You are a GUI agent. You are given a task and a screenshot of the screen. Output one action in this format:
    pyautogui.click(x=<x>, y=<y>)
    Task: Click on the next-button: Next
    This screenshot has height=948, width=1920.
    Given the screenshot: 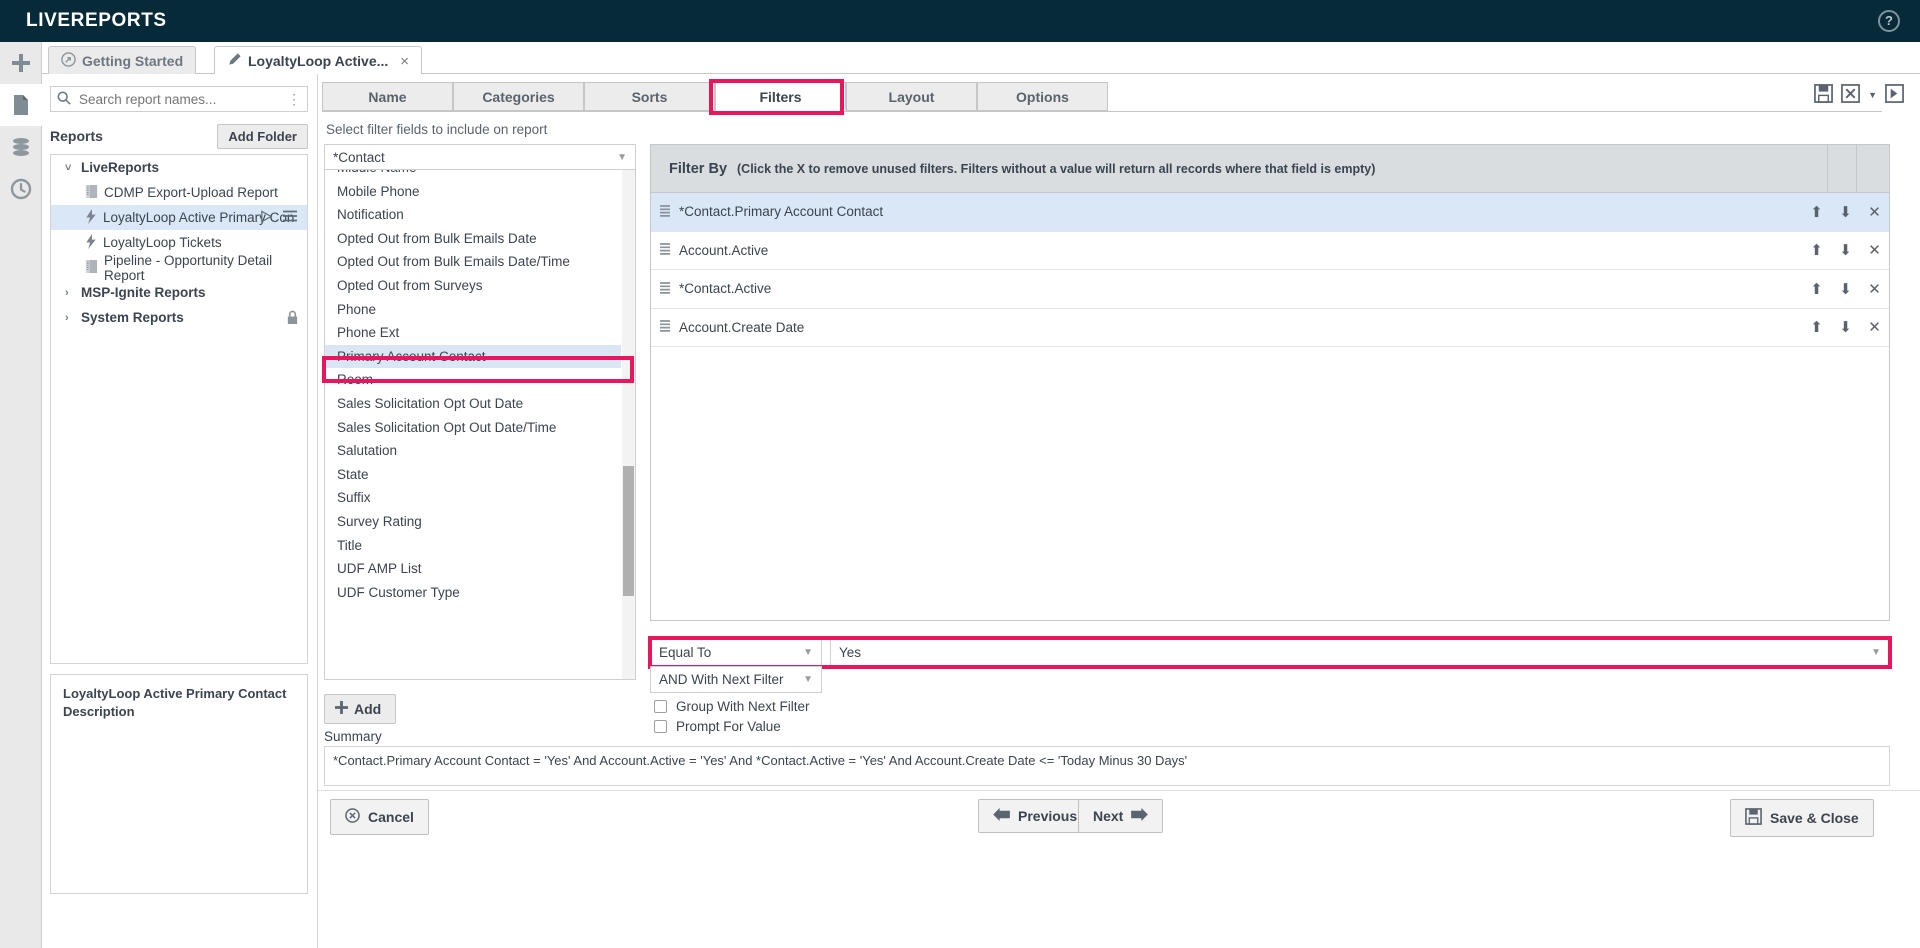 What is the action you would take?
    pyautogui.click(x=1121, y=816)
    